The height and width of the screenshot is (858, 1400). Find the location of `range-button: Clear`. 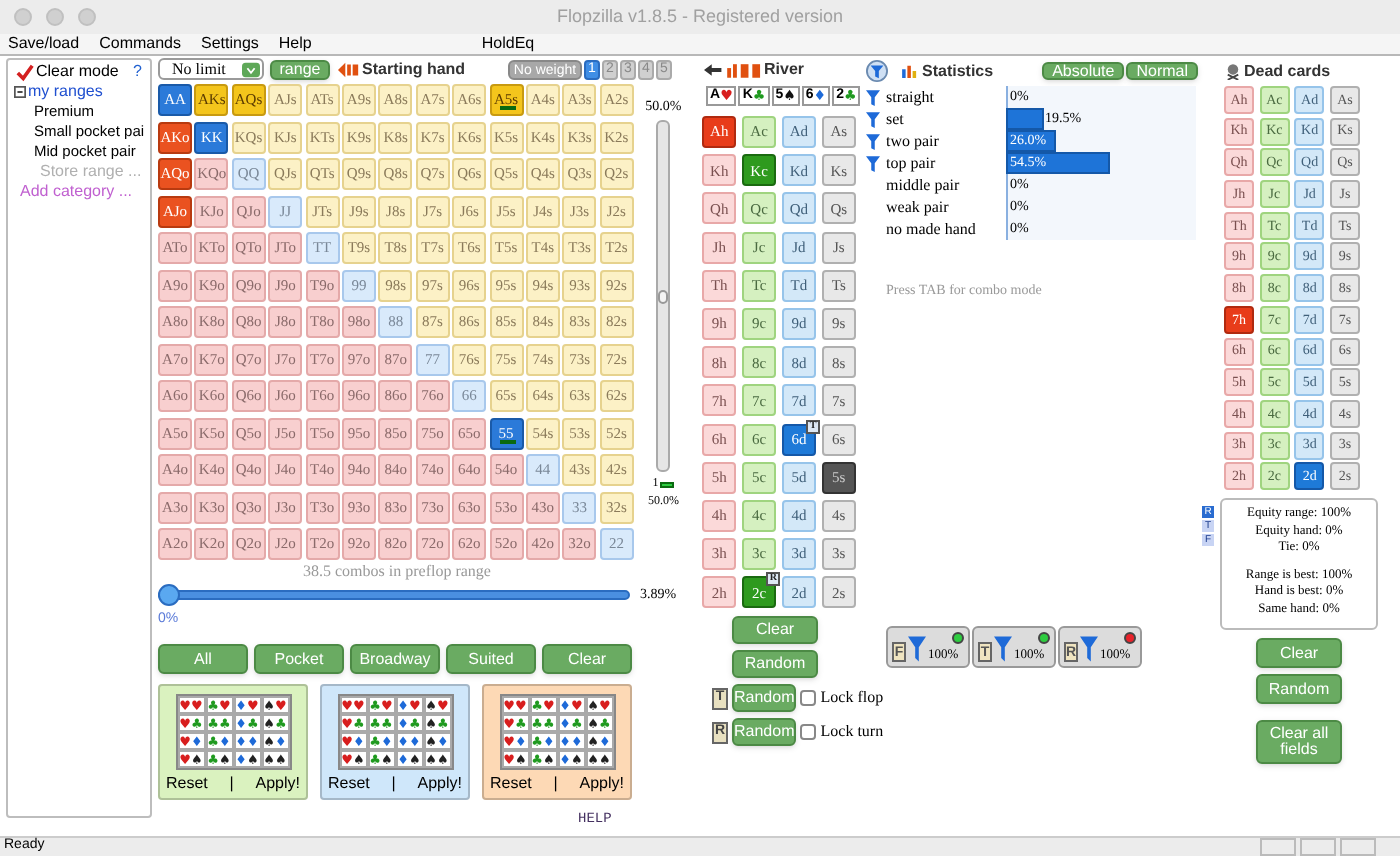

range-button: Clear is located at coordinates (587, 659).